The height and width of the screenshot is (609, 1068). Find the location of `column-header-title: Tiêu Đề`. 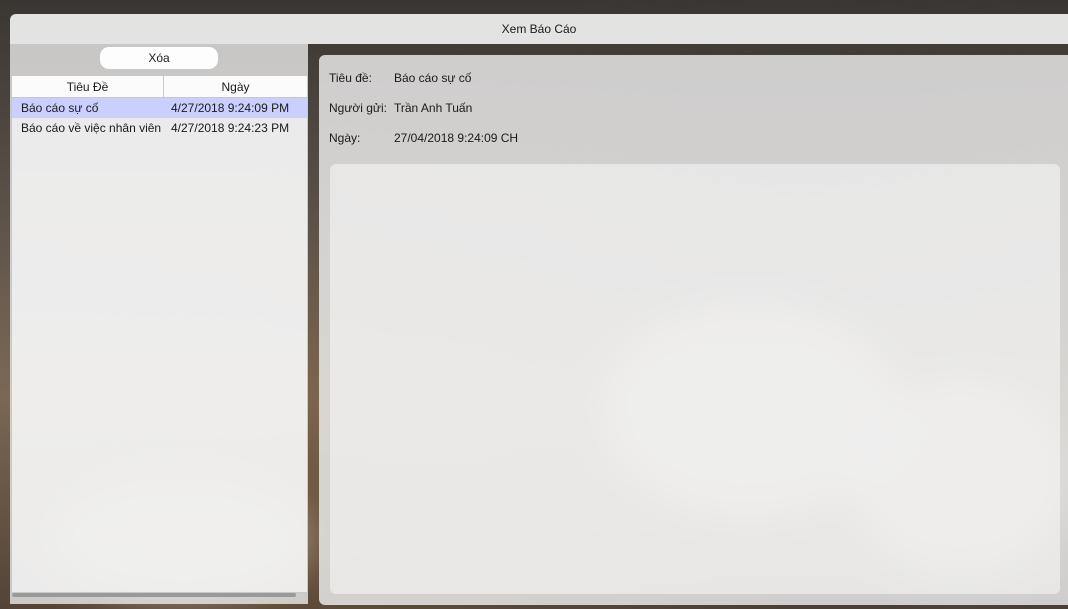

column-header-title: Tiêu Đề is located at coordinates (88, 86).